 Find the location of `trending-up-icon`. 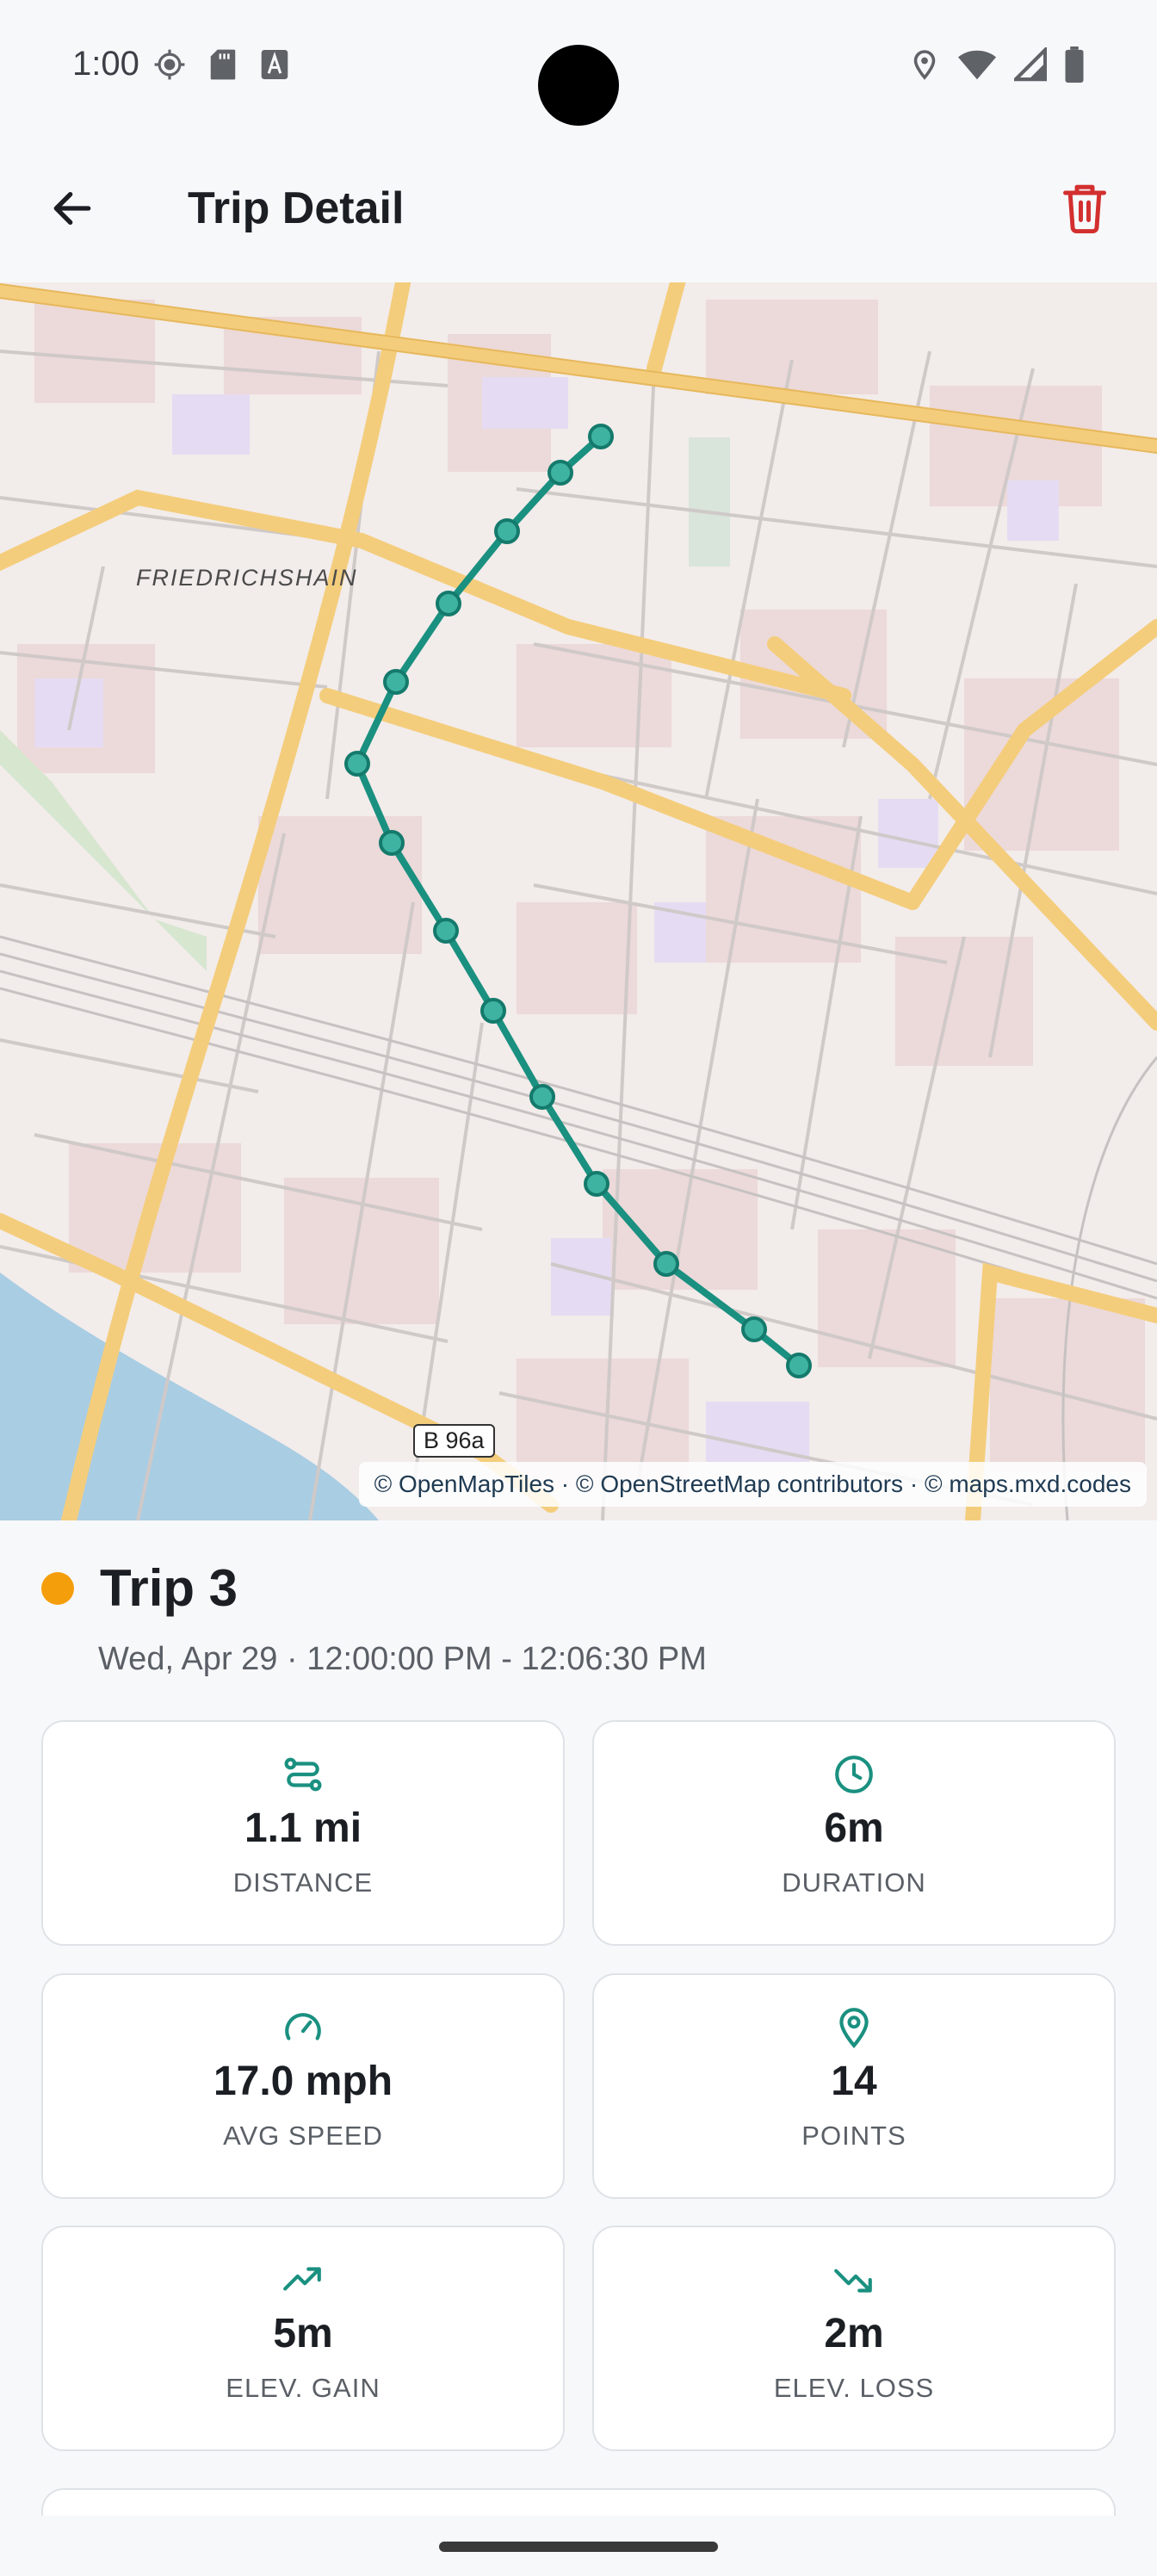

trending-up-icon is located at coordinates (303, 2280).